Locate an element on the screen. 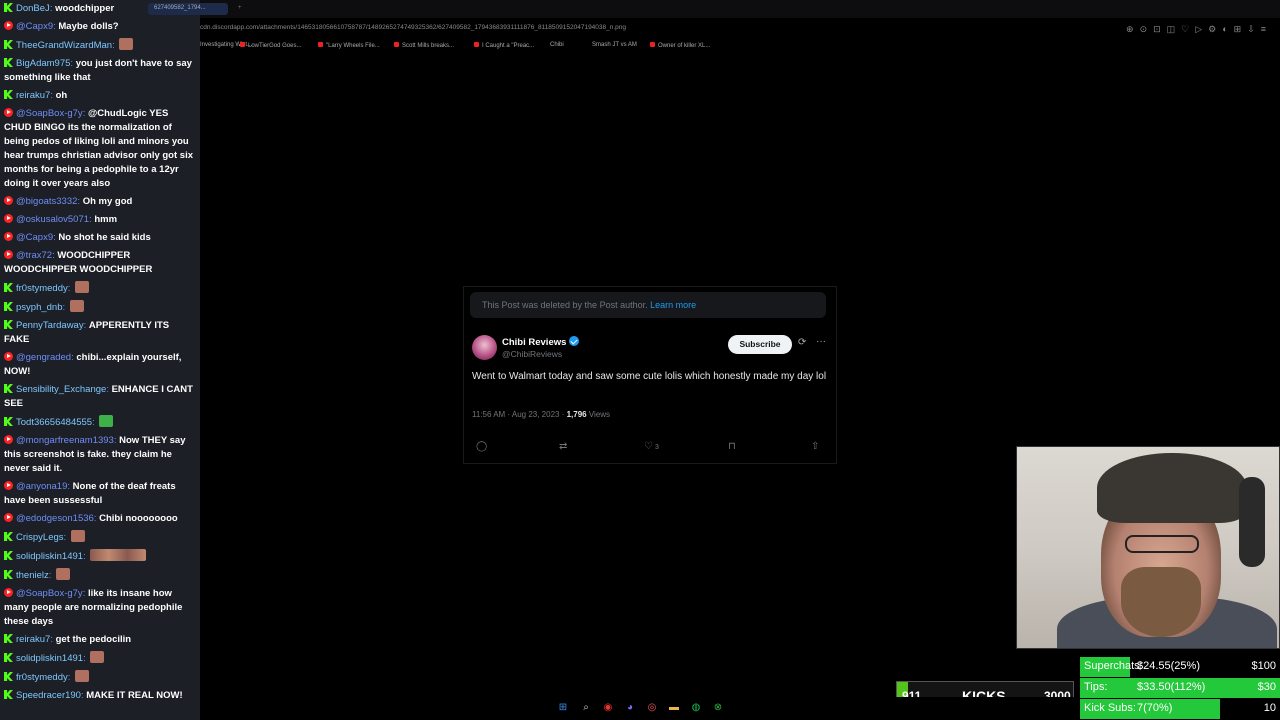 The image size is (1280, 720). folder-icon: ▬ is located at coordinates (674, 708).